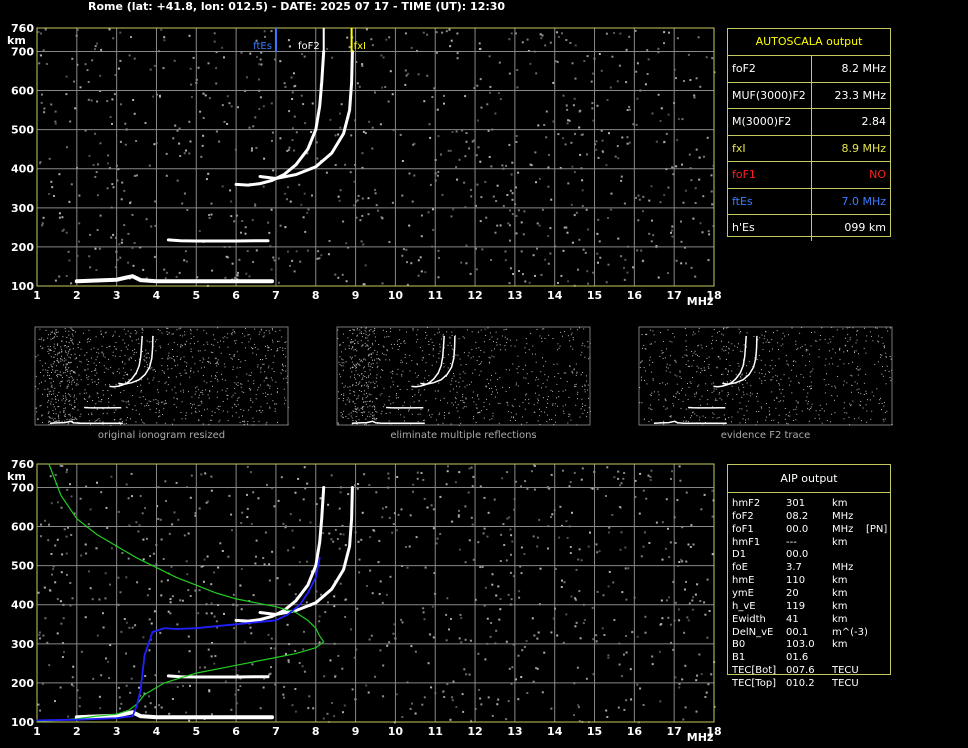  Describe the element at coordinates (161, 376) in the screenshot. I see `thumbnail-frame` at that location.